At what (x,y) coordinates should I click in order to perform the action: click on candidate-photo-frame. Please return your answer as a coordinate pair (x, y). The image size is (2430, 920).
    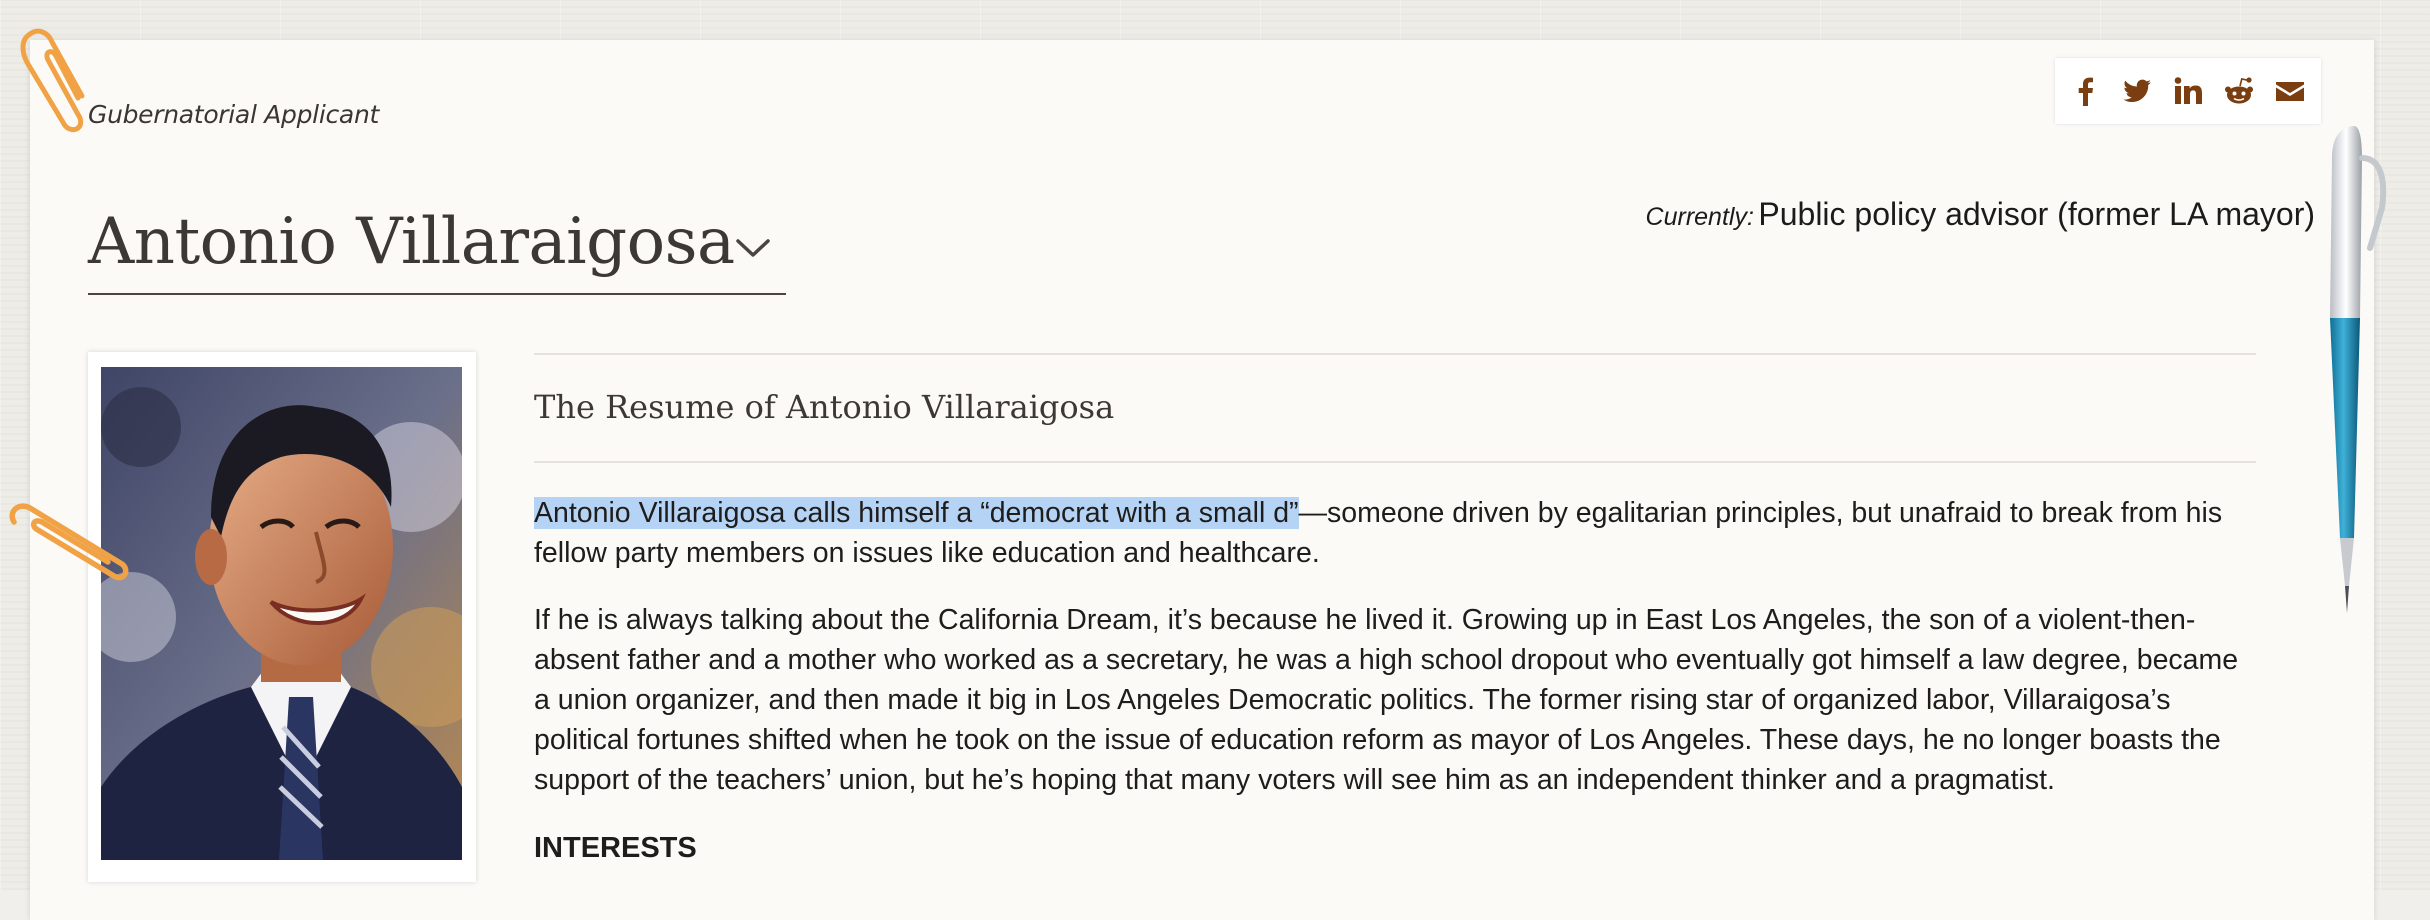
    Looking at the image, I should click on (282, 617).